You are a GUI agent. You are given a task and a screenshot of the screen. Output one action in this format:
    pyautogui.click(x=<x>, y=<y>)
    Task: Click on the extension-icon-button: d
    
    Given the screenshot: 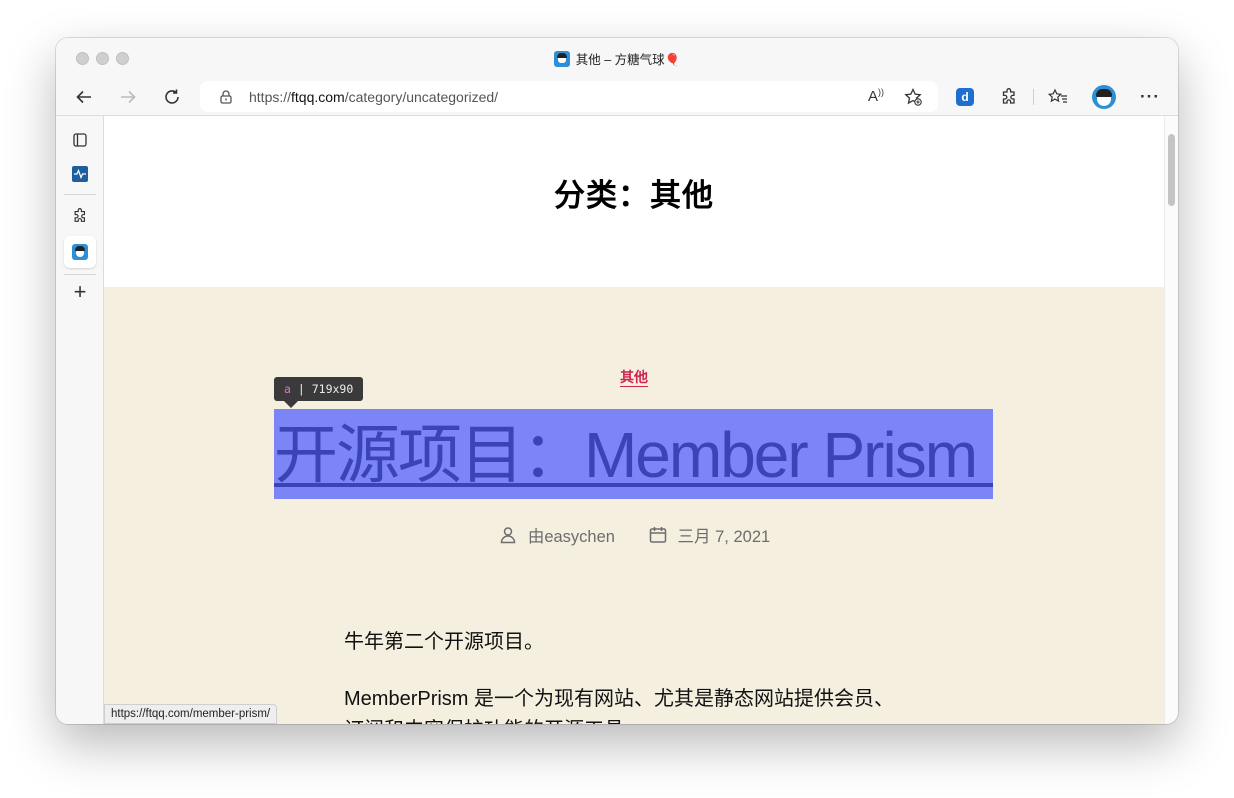 What is the action you would take?
    pyautogui.click(x=965, y=97)
    